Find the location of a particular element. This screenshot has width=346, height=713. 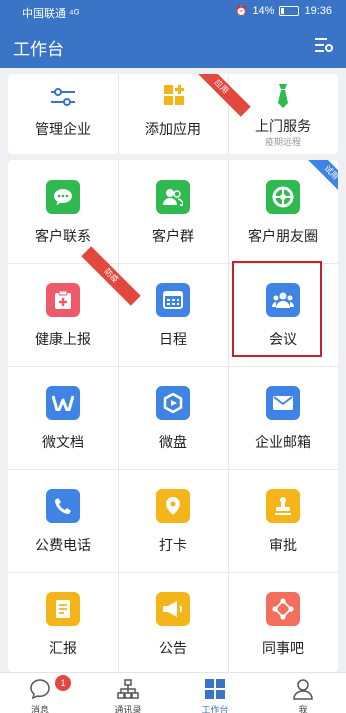

calendar-icon is located at coordinates (173, 300).